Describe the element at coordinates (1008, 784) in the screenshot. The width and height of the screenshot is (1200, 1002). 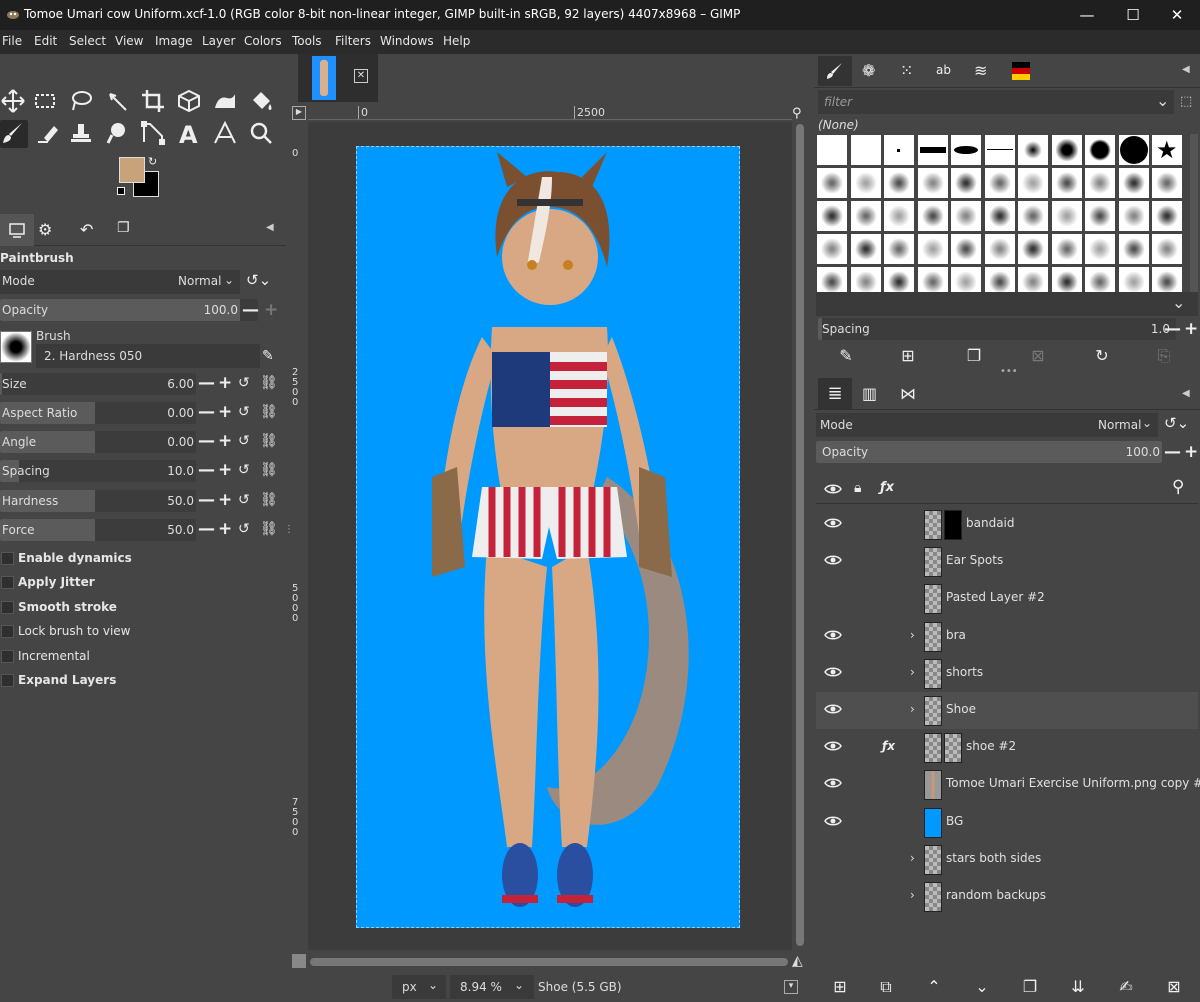
I see `layer-row: Tomoe Umari Exercise Uniform.png copy #1` at that location.